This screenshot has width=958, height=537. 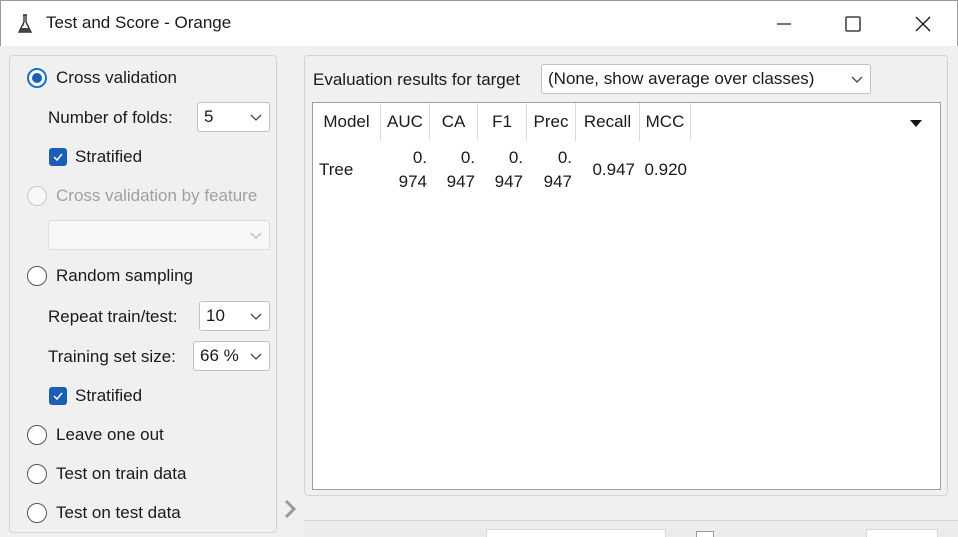 I want to click on cell-ca-line1: 0., so click(x=467, y=157).